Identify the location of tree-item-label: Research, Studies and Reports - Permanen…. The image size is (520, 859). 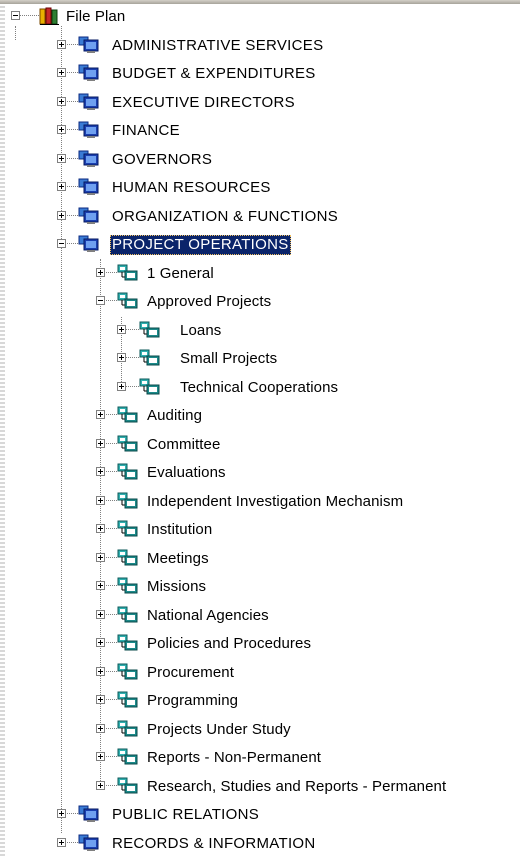
(297, 786).